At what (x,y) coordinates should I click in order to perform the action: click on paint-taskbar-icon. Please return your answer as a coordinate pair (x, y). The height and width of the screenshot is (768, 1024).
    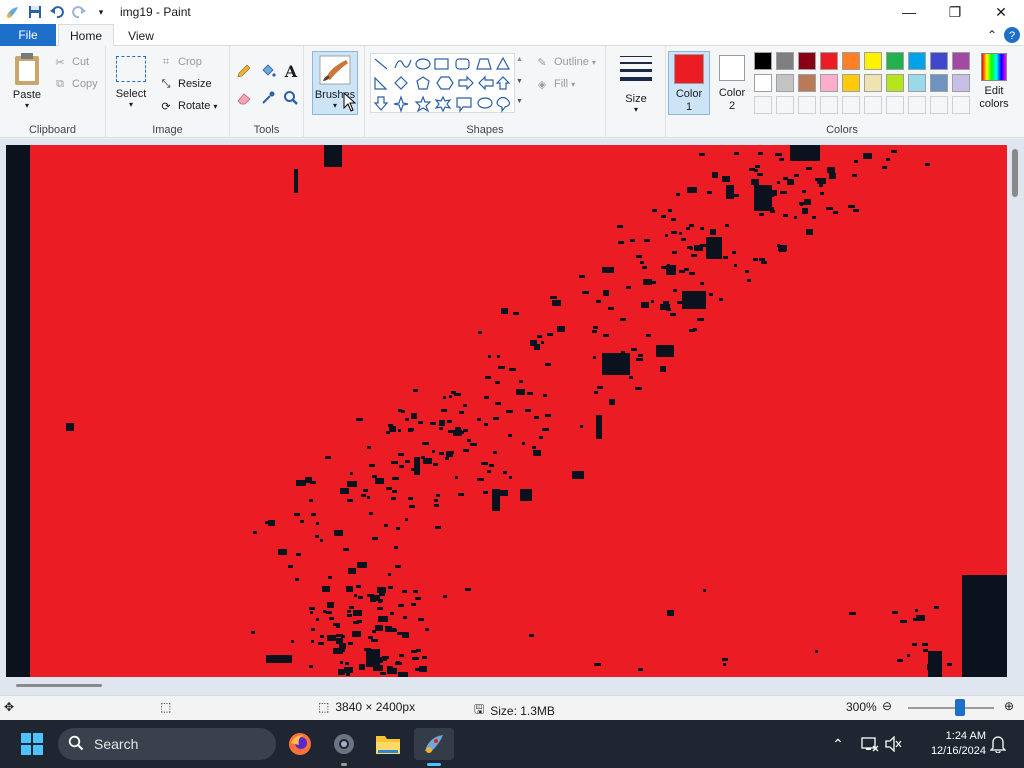
    Looking at the image, I should click on (434, 747).